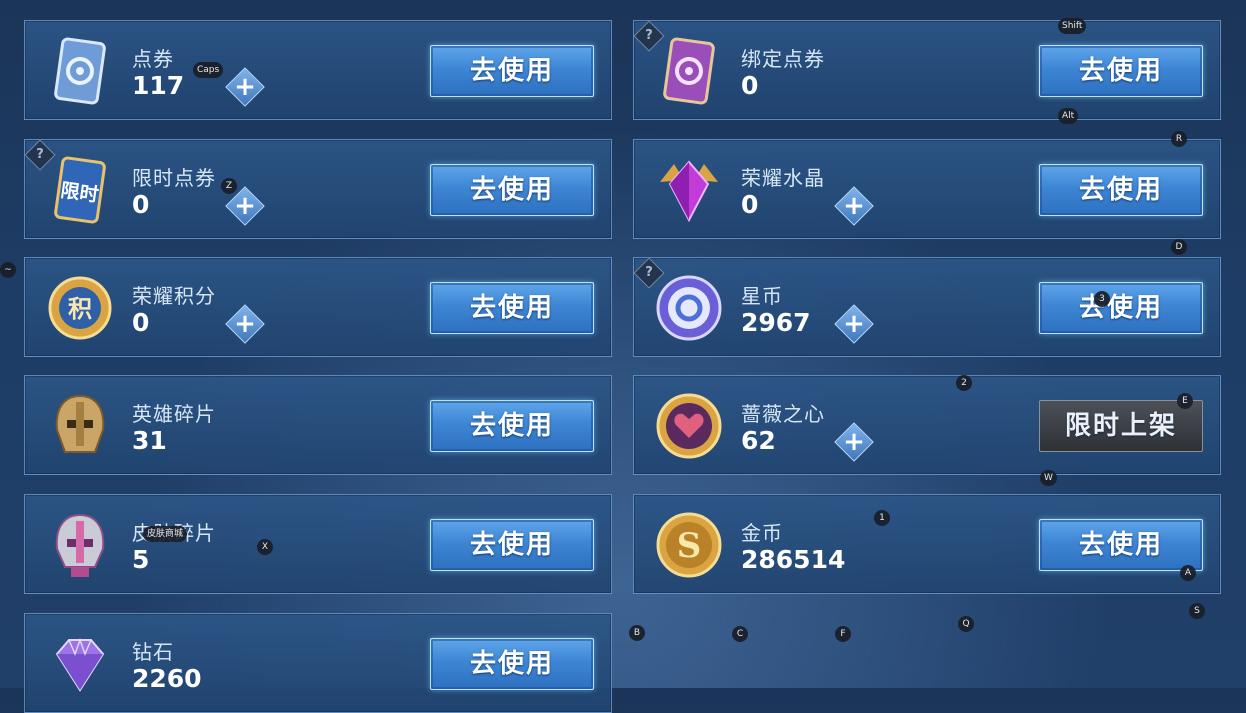  I want to click on skin-fragment-icon, so click(80, 545).